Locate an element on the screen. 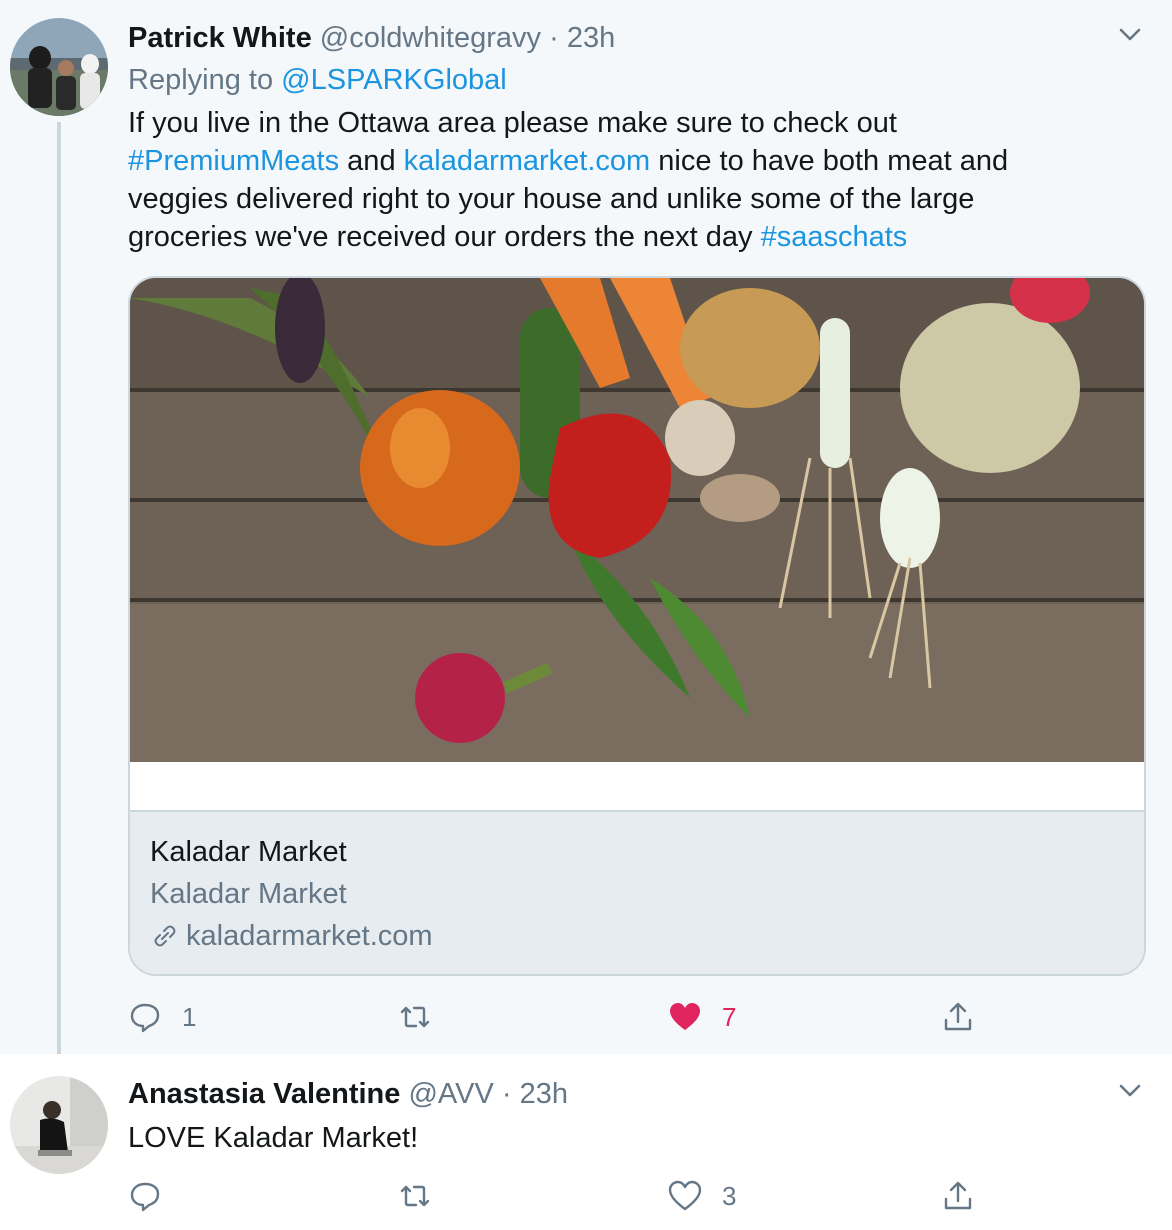  hashtag-saaschats: #saaschats is located at coordinates (834, 237).